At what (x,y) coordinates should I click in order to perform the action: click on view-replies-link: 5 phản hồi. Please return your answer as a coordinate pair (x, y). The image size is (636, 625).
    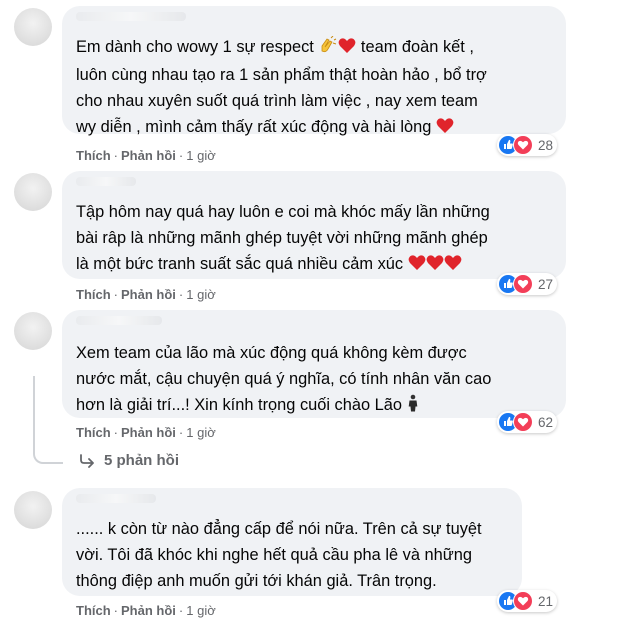
    Looking at the image, I should click on (129, 460).